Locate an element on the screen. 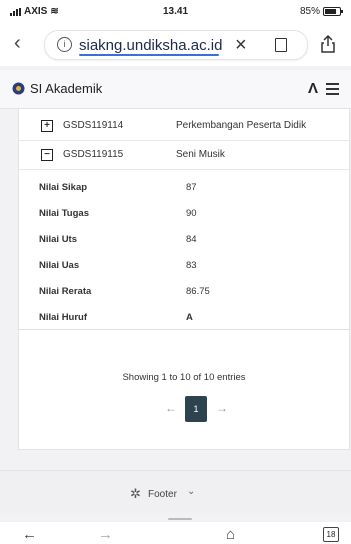 This screenshot has width=351, height=544. info-icon: i is located at coordinates (64, 44).